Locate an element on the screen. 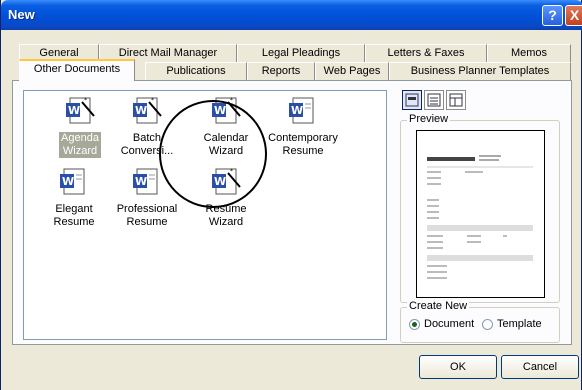 This screenshot has width=582, height=390. tab-memos: Memos is located at coordinates (529, 53).